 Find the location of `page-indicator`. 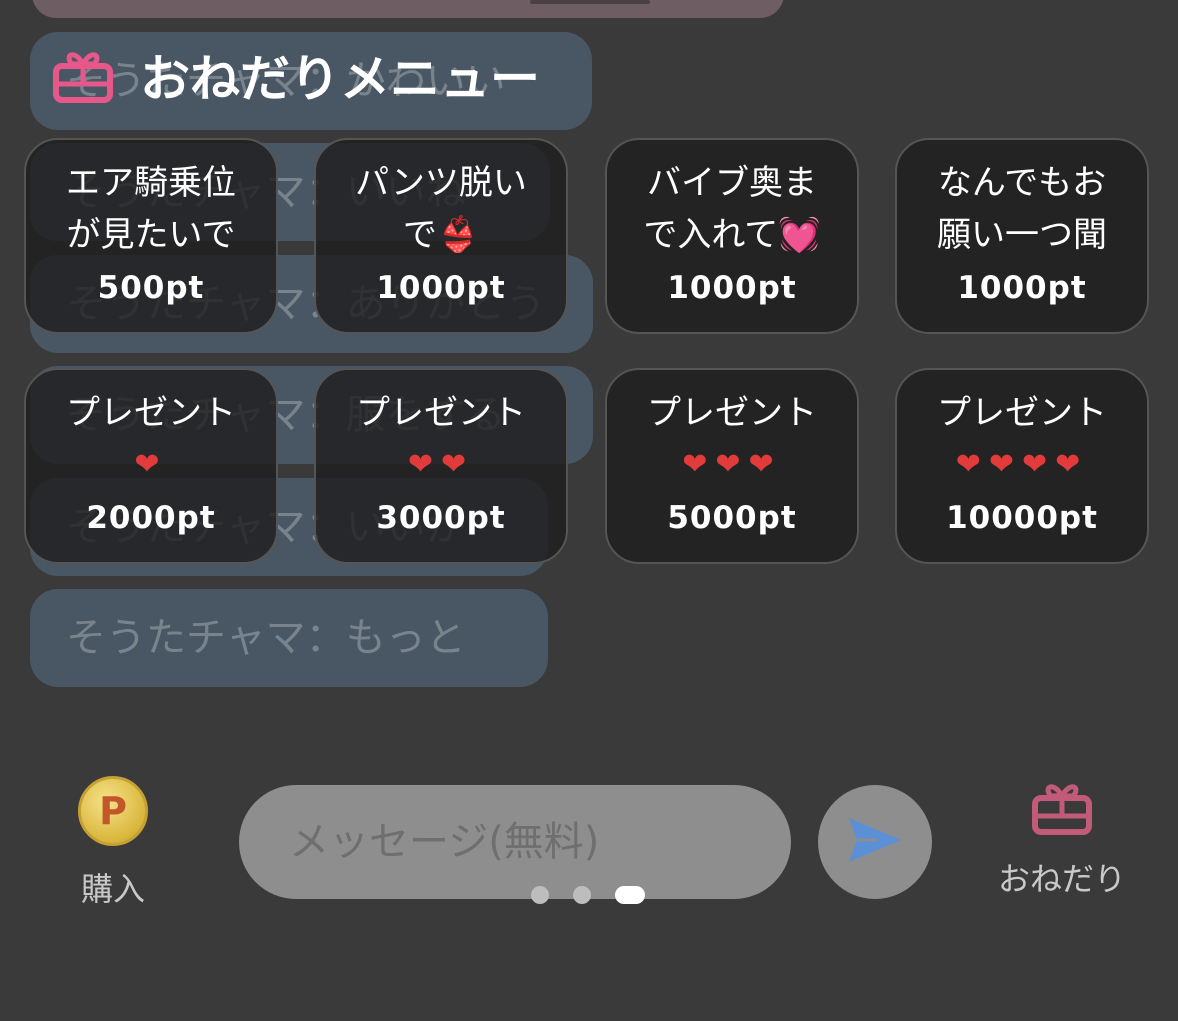

page-indicator is located at coordinates (588, 895).